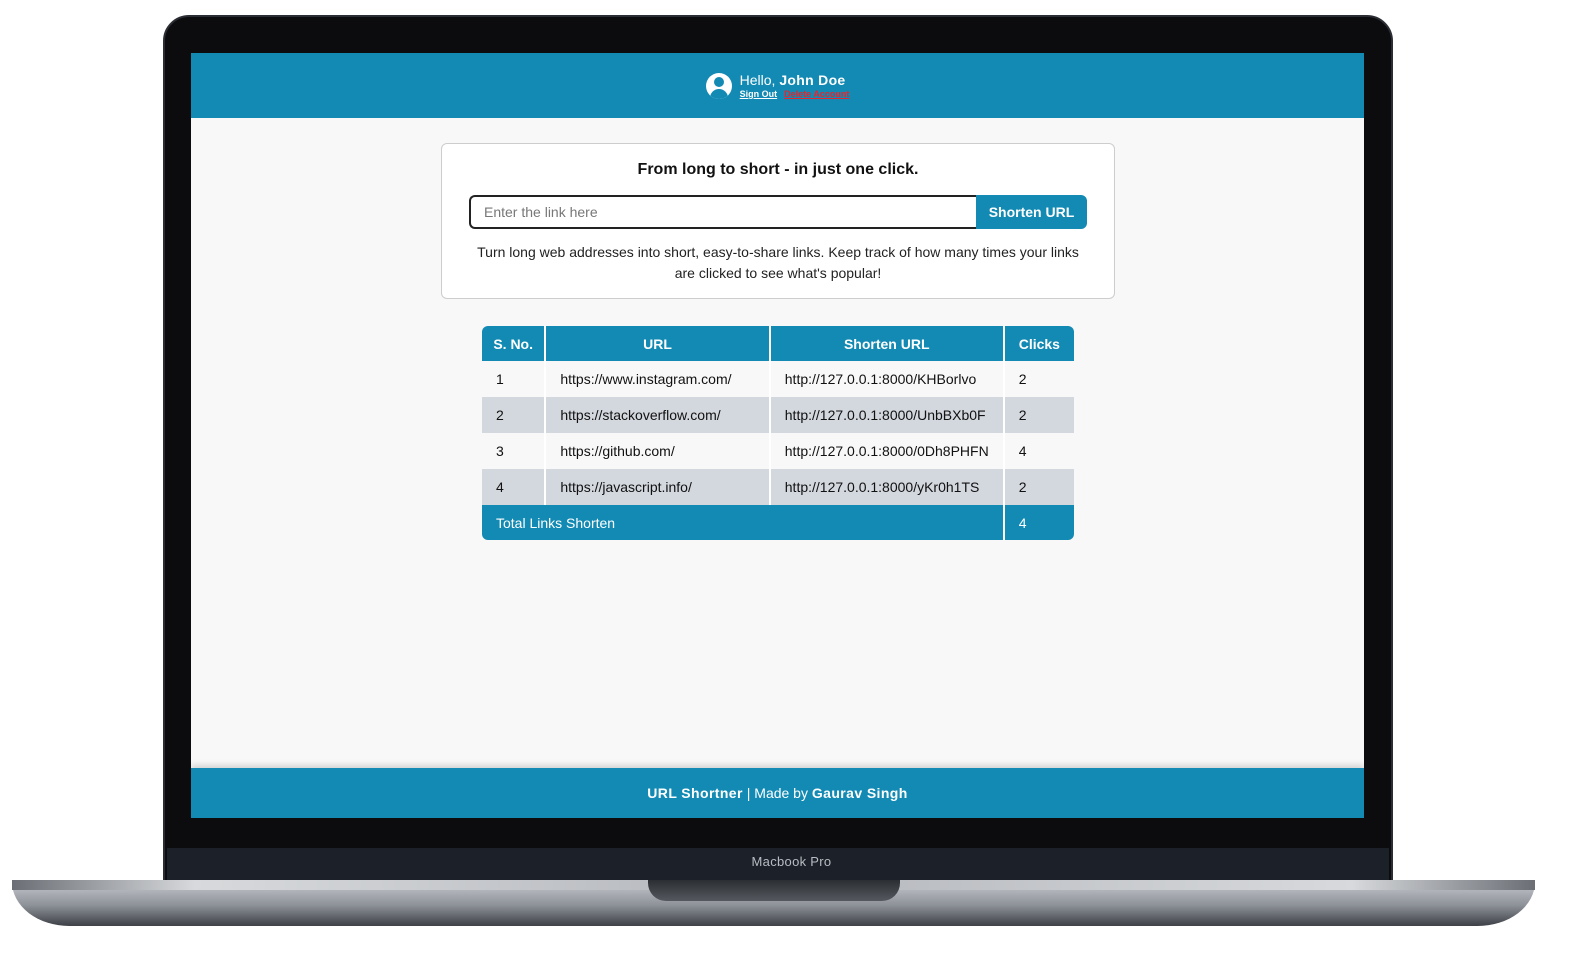 The height and width of the screenshot is (966, 1583). I want to click on app-header: Hello, John Doe Sign Out Delete Account, so click(777, 85).